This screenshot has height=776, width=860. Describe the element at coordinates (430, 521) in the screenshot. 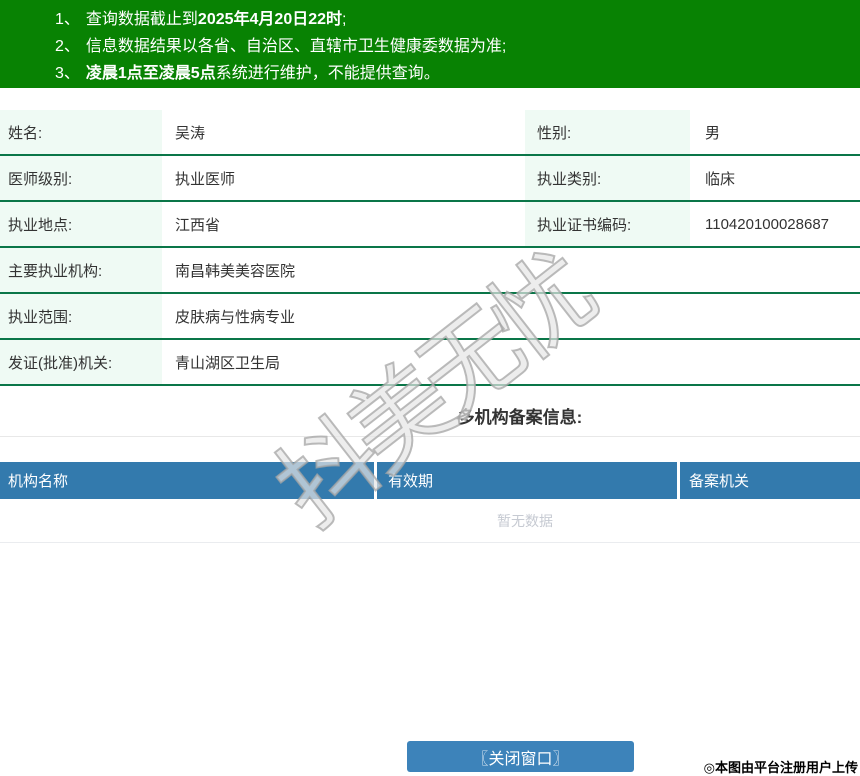

I see `filing-table-empty-row: 暂无数据` at that location.